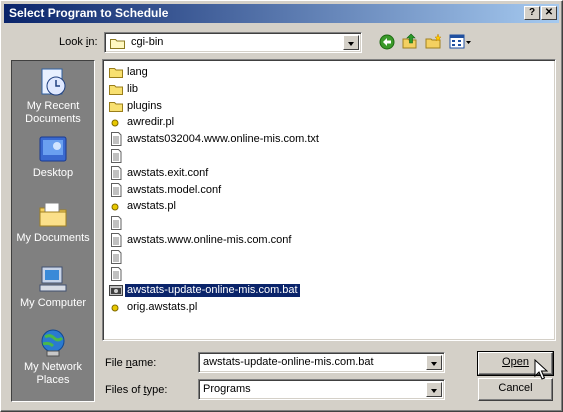 The width and height of the screenshot is (563, 412). What do you see at coordinates (89, 13) in the screenshot?
I see `dialog-title: Select Program to Schedule` at bounding box center [89, 13].